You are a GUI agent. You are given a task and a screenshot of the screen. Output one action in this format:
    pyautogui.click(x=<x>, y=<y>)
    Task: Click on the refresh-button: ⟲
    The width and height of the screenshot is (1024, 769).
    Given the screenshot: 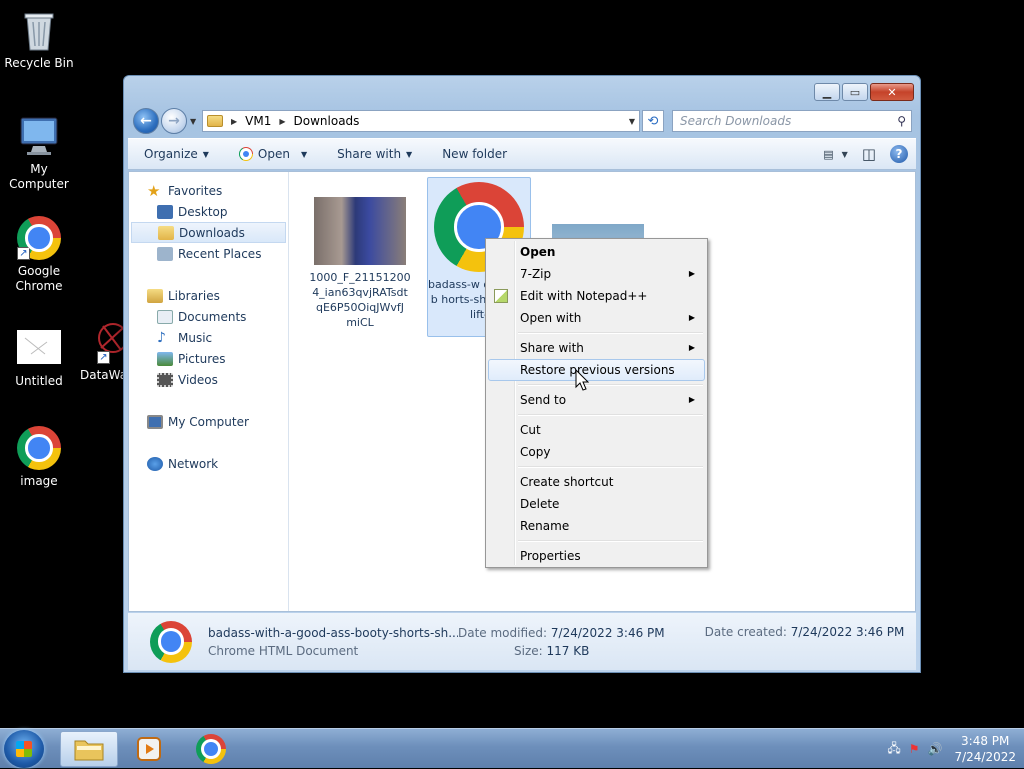 What is the action you would take?
    pyautogui.click(x=653, y=121)
    